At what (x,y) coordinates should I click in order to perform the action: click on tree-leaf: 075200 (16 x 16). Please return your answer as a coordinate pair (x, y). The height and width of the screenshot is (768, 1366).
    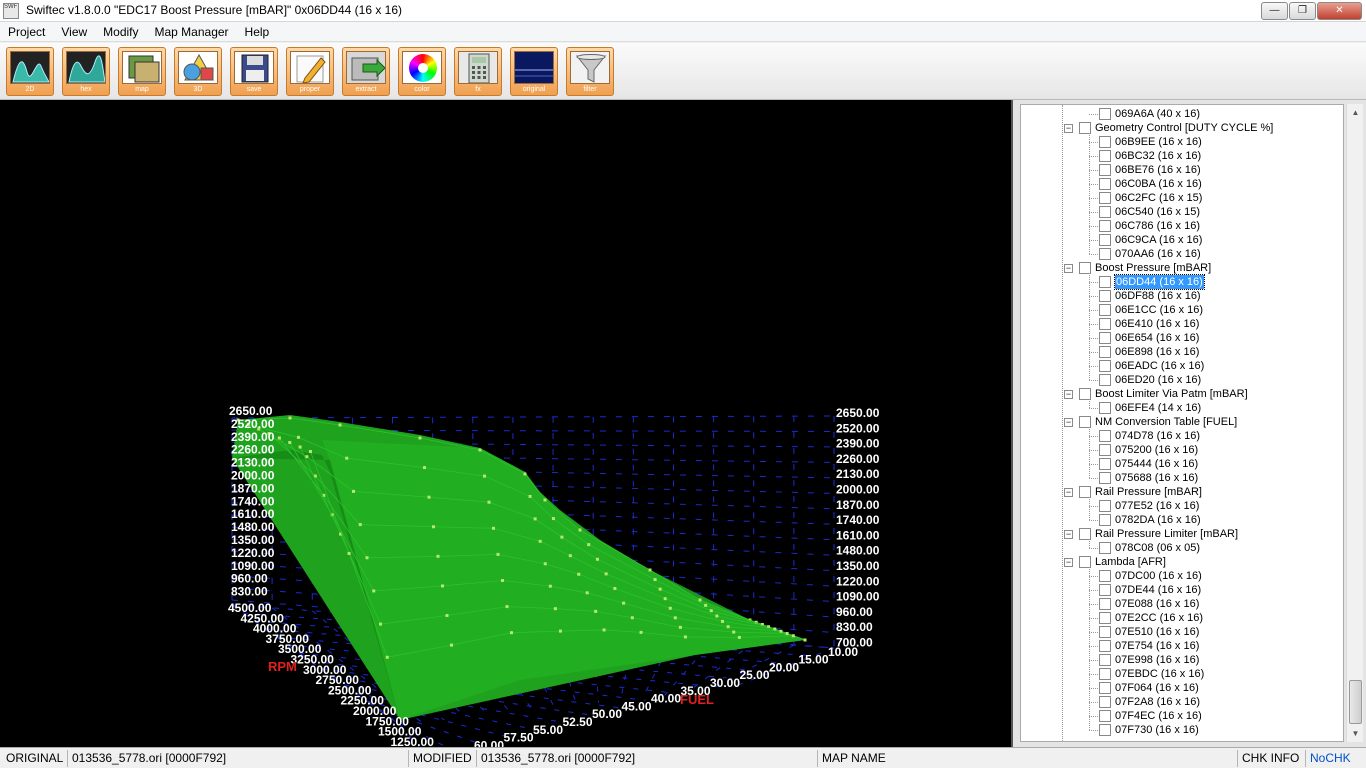
    Looking at the image, I should click on (1143, 450).